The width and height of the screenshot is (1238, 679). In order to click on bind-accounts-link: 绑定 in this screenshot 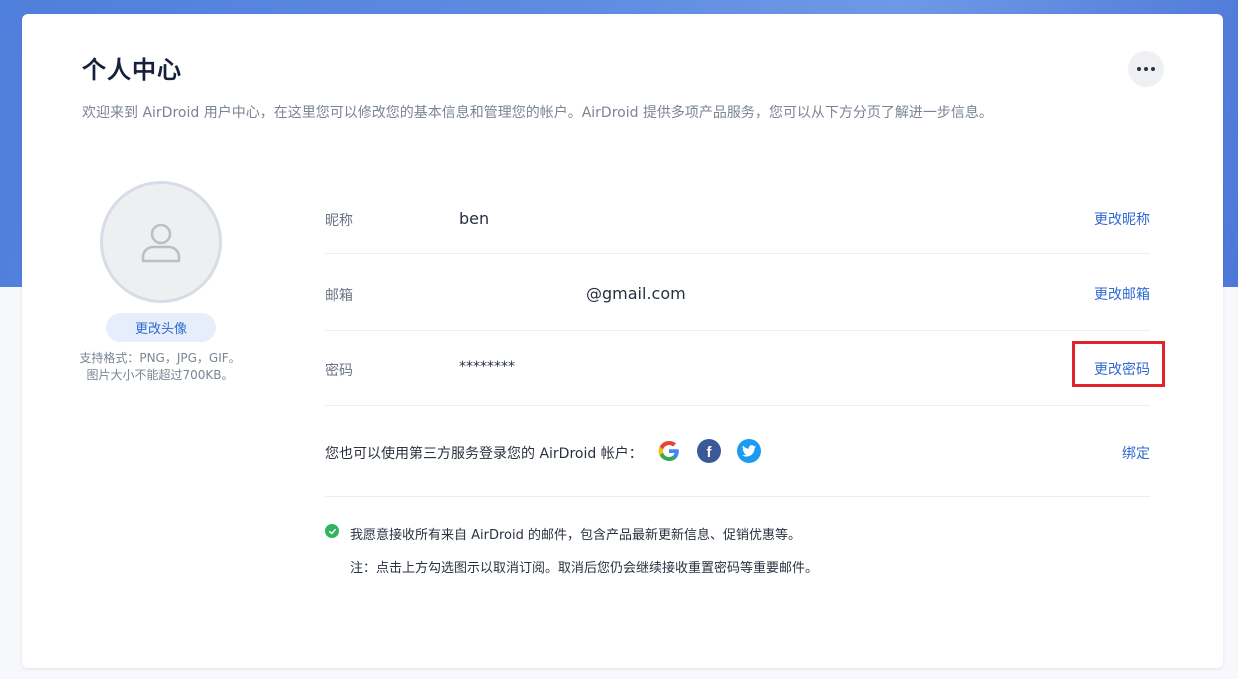, I will do `click(1136, 453)`.